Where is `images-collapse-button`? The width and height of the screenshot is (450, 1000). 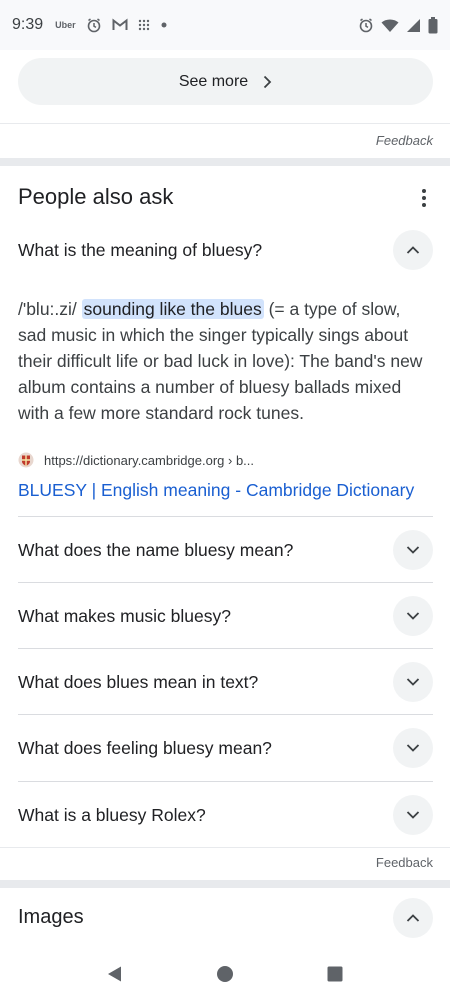
images-collapse-button is located at coordinates (413, 918).